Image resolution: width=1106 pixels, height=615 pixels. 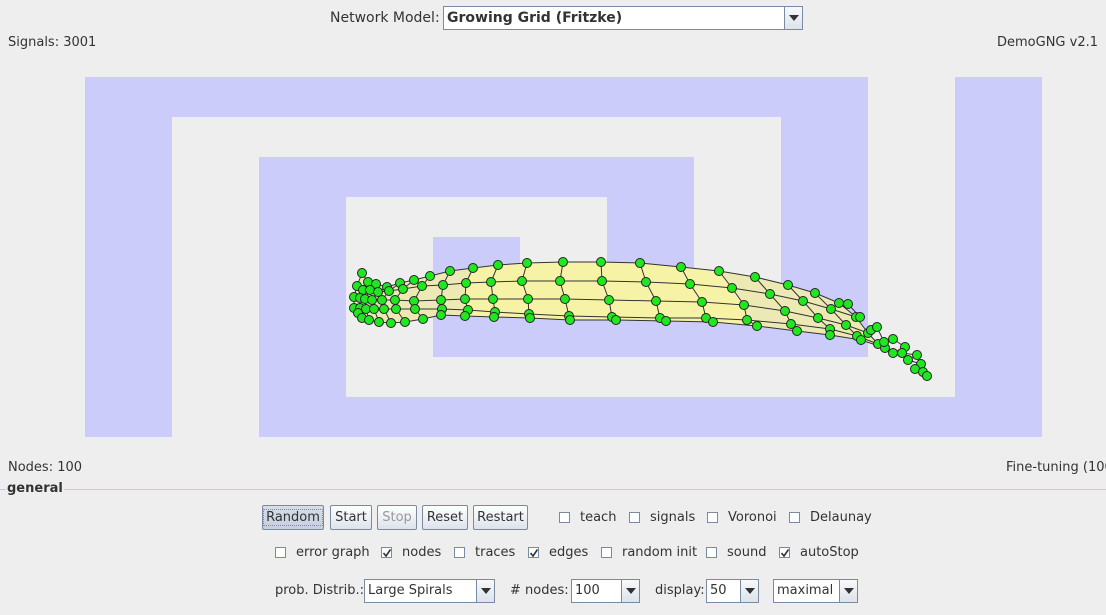 What do you see at coordinates (829, 552) in the screenshot?
I see `autostop-label: autoStop` at bounding box center [829, 552].